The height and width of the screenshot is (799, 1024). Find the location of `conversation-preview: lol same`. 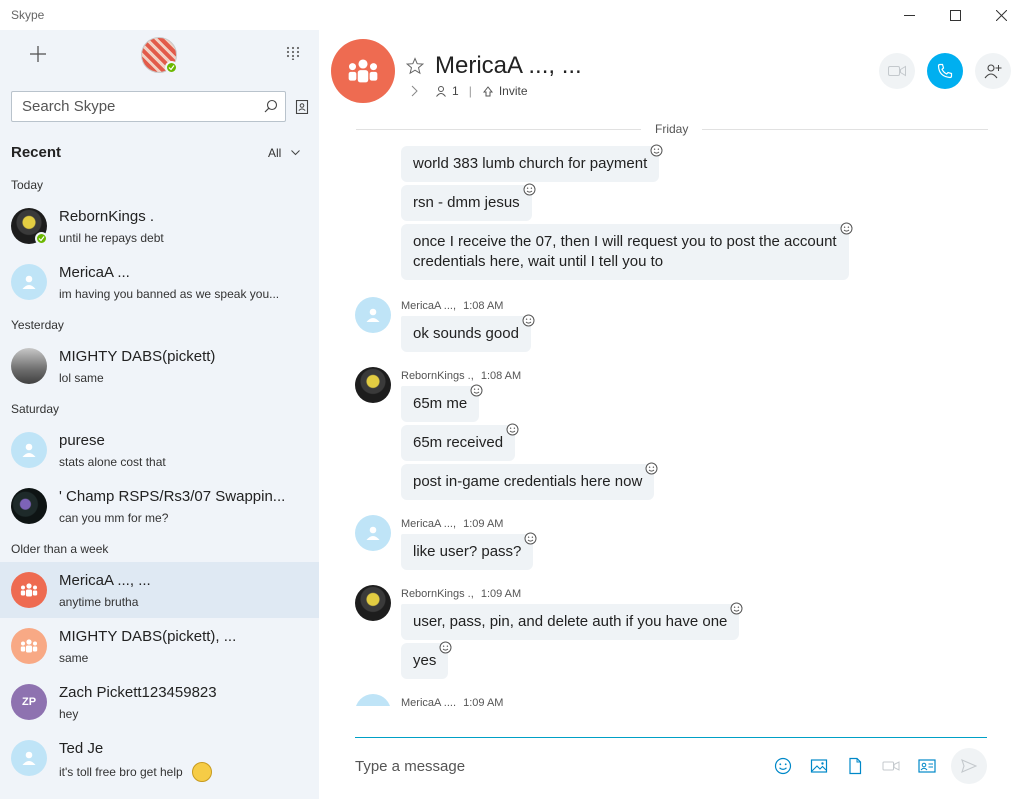

conversation-preview: lol same is located at coordinates (81, 378).